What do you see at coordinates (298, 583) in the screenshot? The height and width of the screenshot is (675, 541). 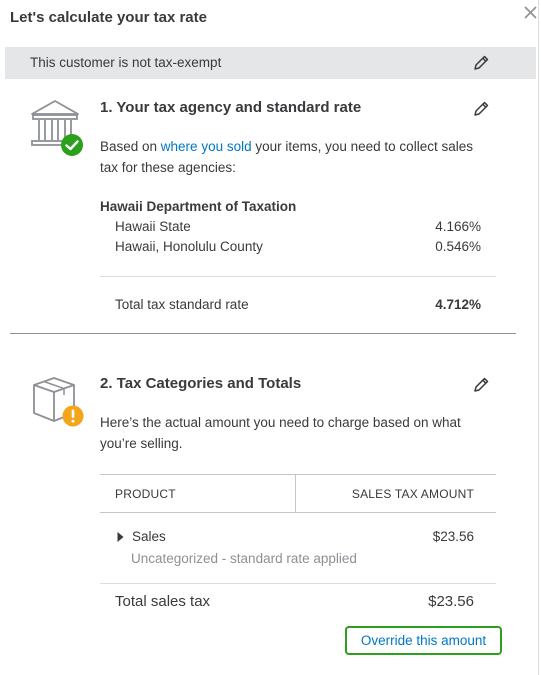 I see `table-total-divider` at bounding box center [298, 583].